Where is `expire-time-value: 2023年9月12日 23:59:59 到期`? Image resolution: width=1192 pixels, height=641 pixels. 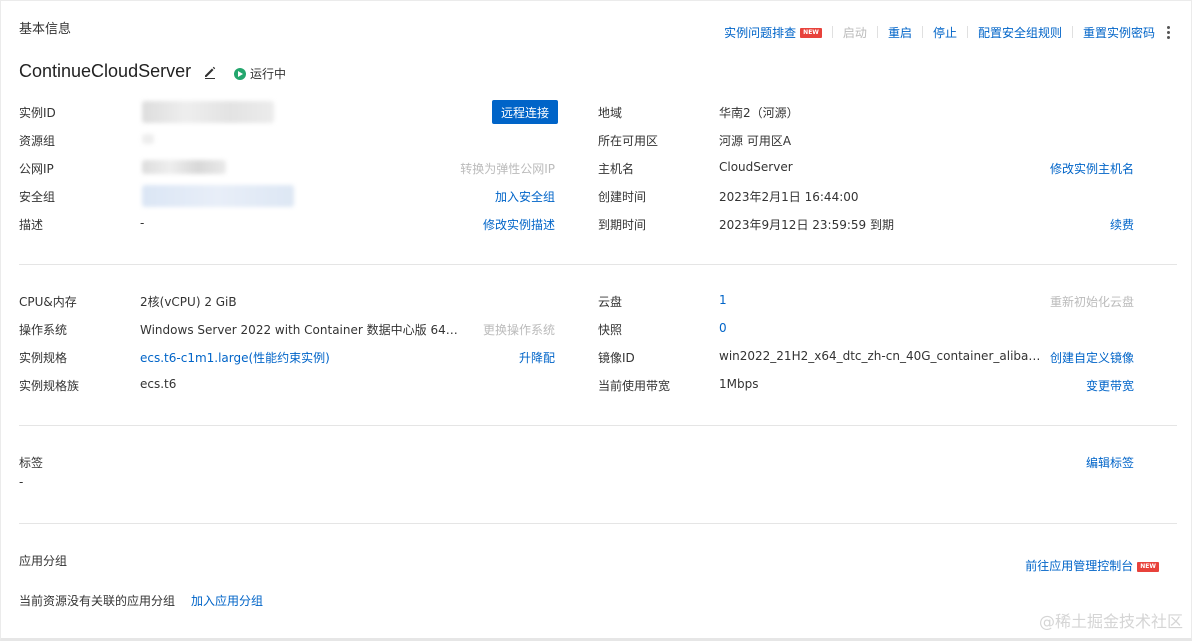 expire-time-value: 2023年9月12日 23:59:59 到期 is located at coordinates (806, 225).